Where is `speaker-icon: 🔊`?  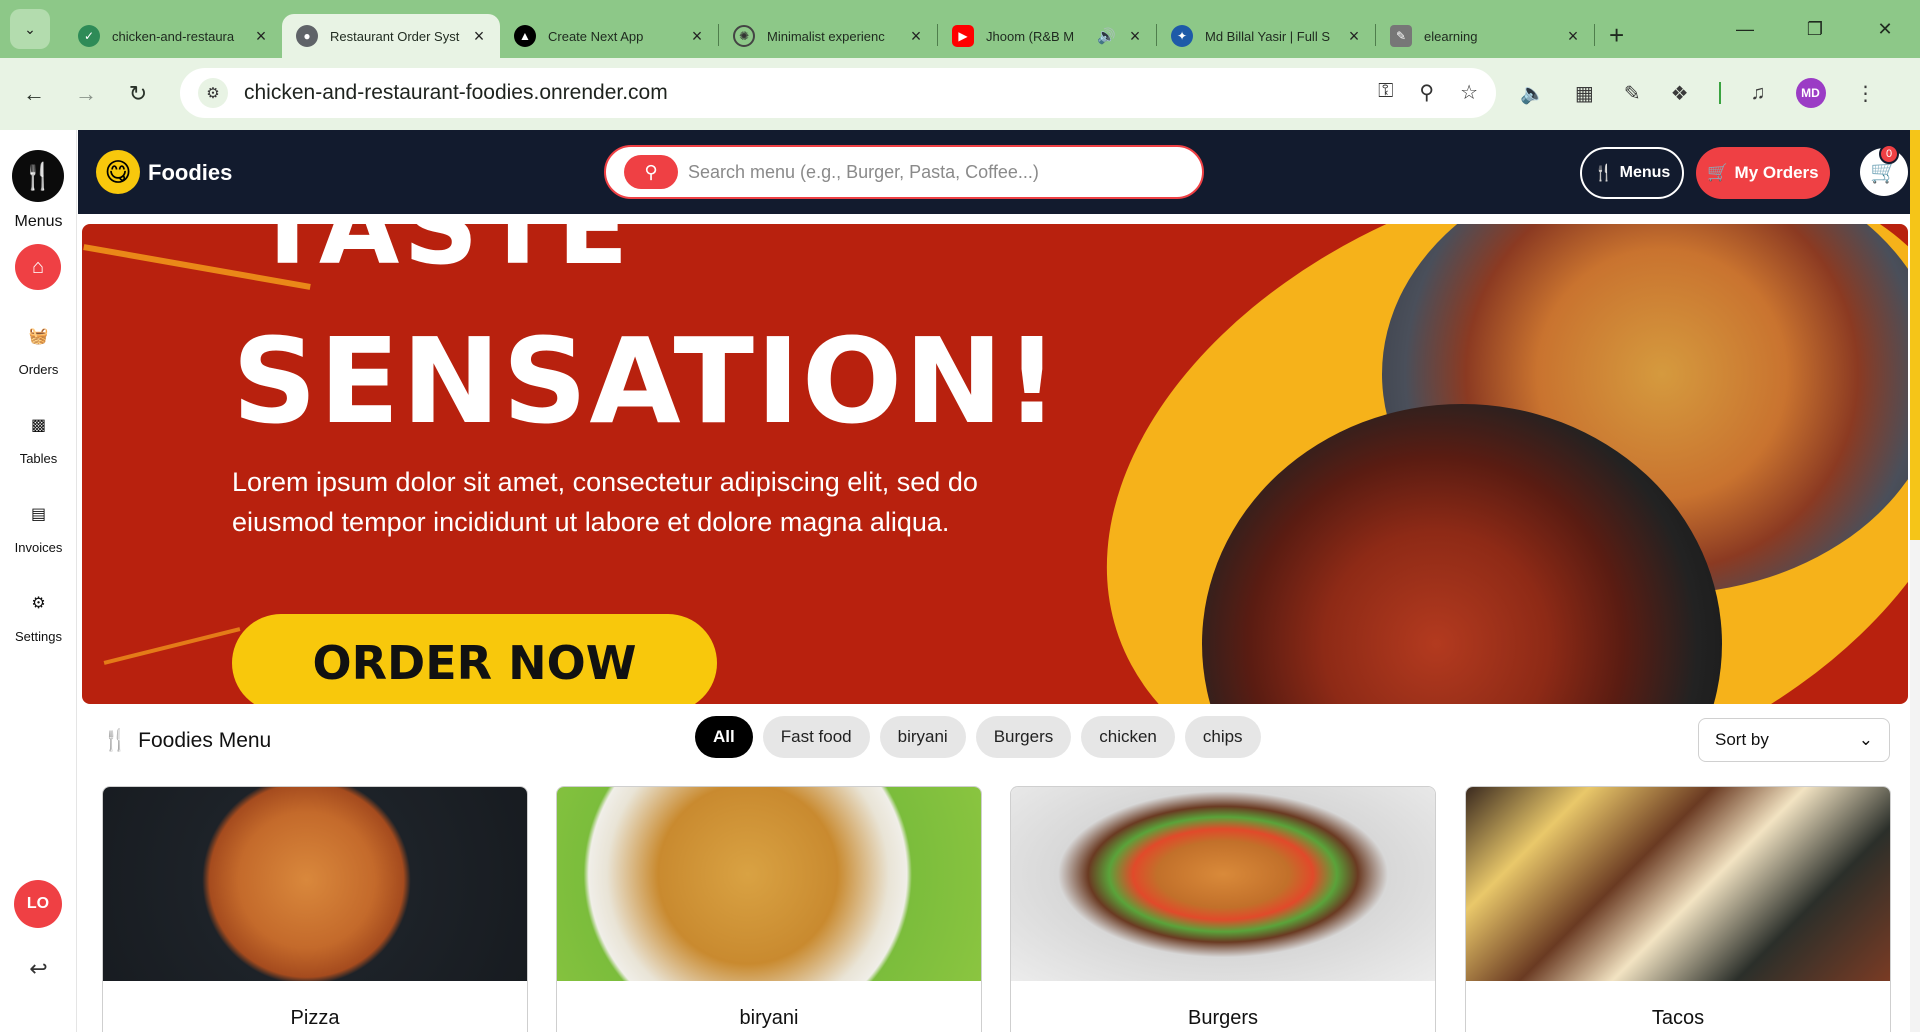 speaker-icon: 🔊 is located at coordinates (1106, 36).